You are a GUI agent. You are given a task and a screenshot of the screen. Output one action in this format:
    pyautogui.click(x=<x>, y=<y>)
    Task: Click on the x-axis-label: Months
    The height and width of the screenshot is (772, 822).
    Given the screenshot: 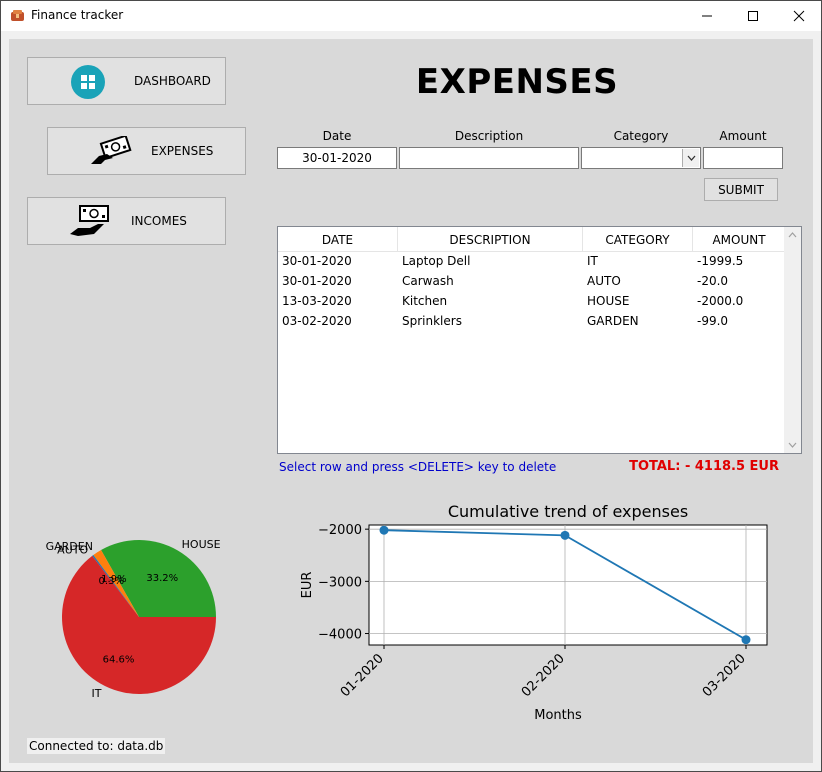 What is the action you would take?
    pyautogui.click(x=558, y=715)
    